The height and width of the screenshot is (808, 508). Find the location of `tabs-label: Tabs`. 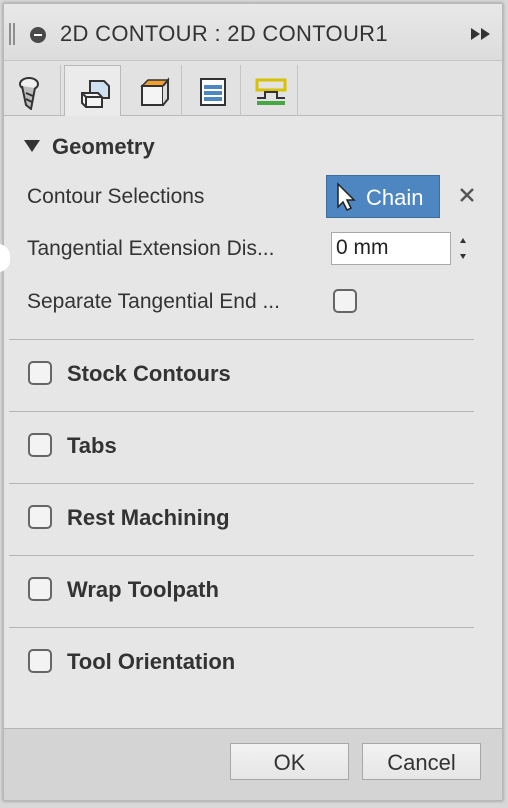

tabs-label: Tabs is located at coordinates (92, 445).